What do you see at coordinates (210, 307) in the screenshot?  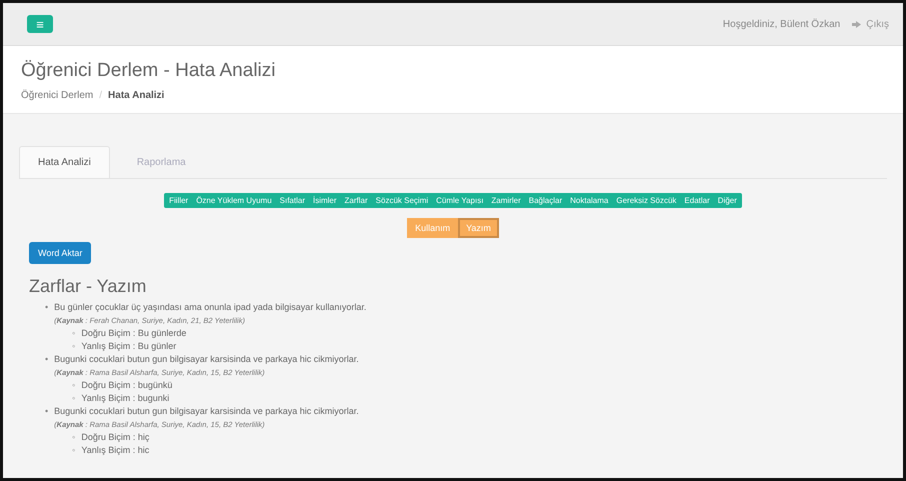 I see `sentence-text: Bu günler çocuklar üç yaşındası ama onunla ipad yada bilgisayar kullanıyorlar.` at bounding box center [210, 307].